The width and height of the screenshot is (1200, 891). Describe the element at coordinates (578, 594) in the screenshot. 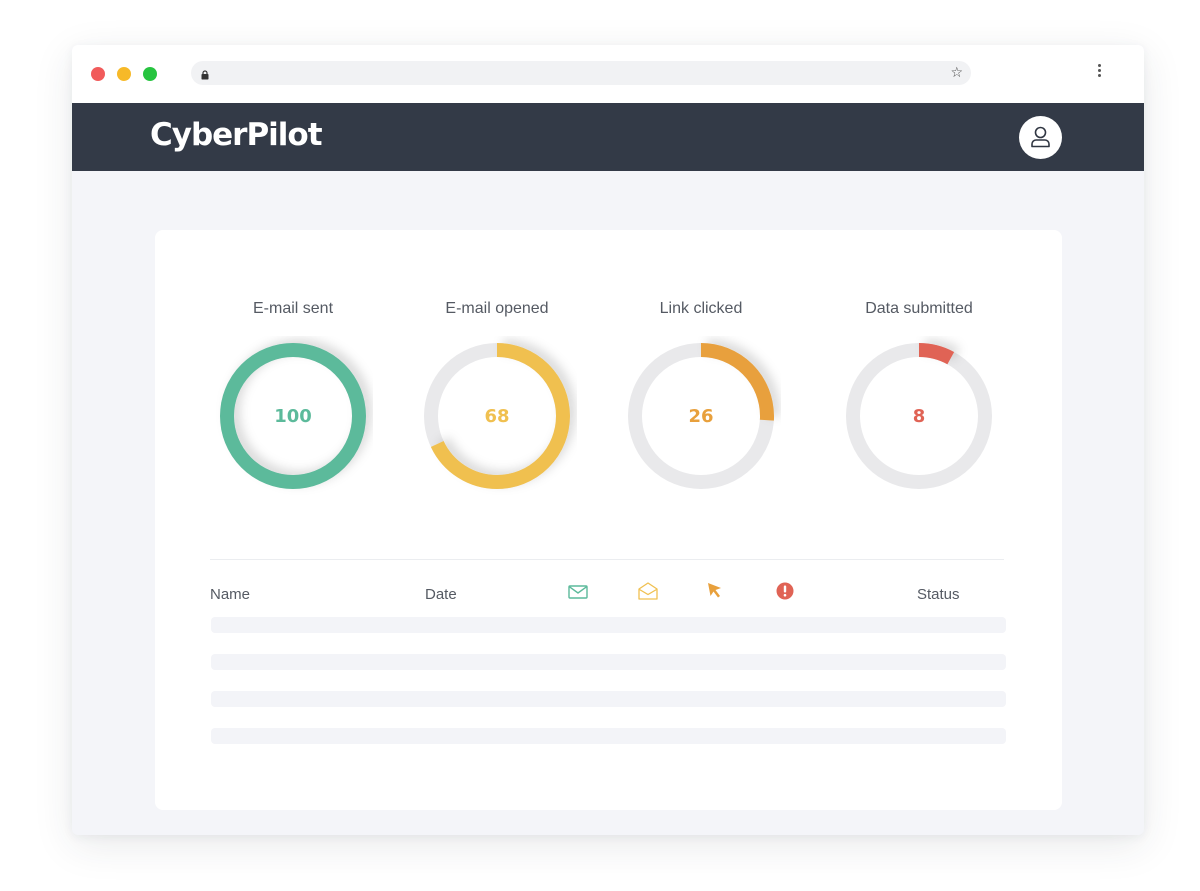

I see `envelope-icon` at that location.